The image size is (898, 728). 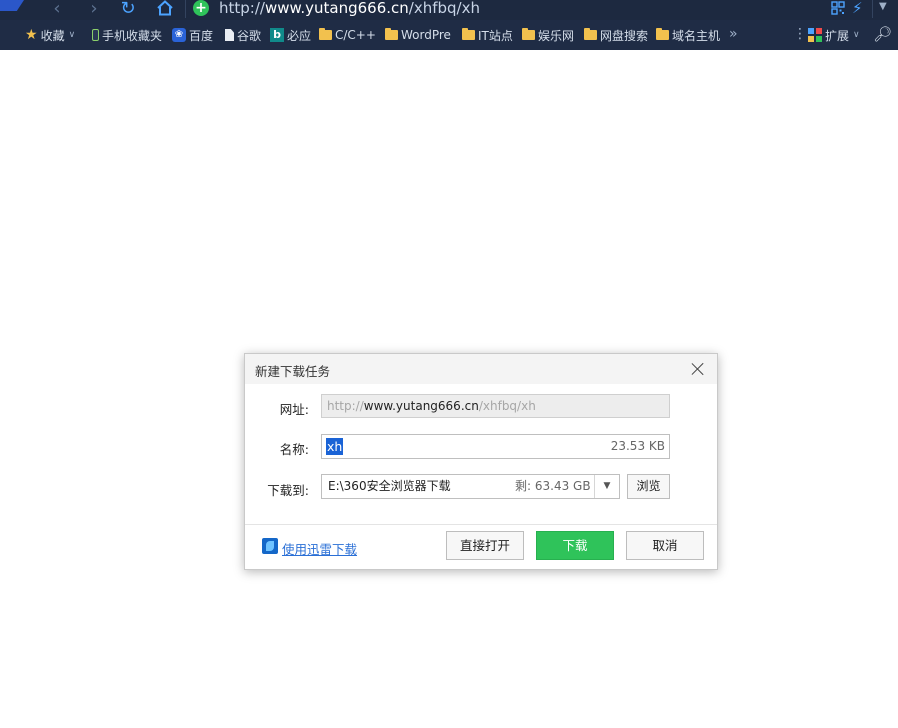 I want to click on home-icon, so click(x=165, y=8).